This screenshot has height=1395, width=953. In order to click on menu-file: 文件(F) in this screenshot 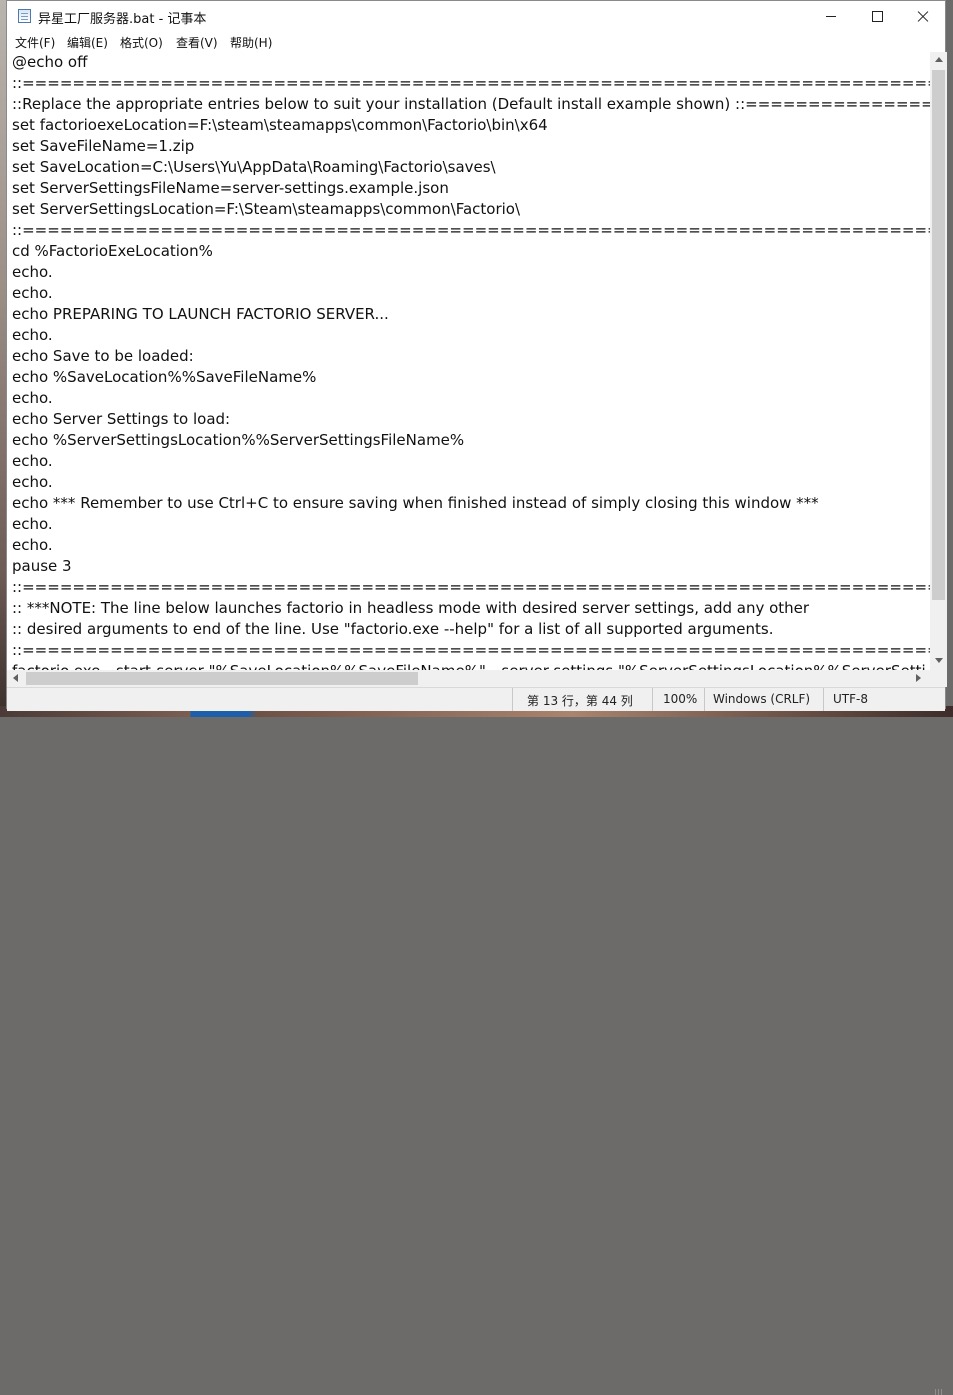, I will do `click(35, 42)`.